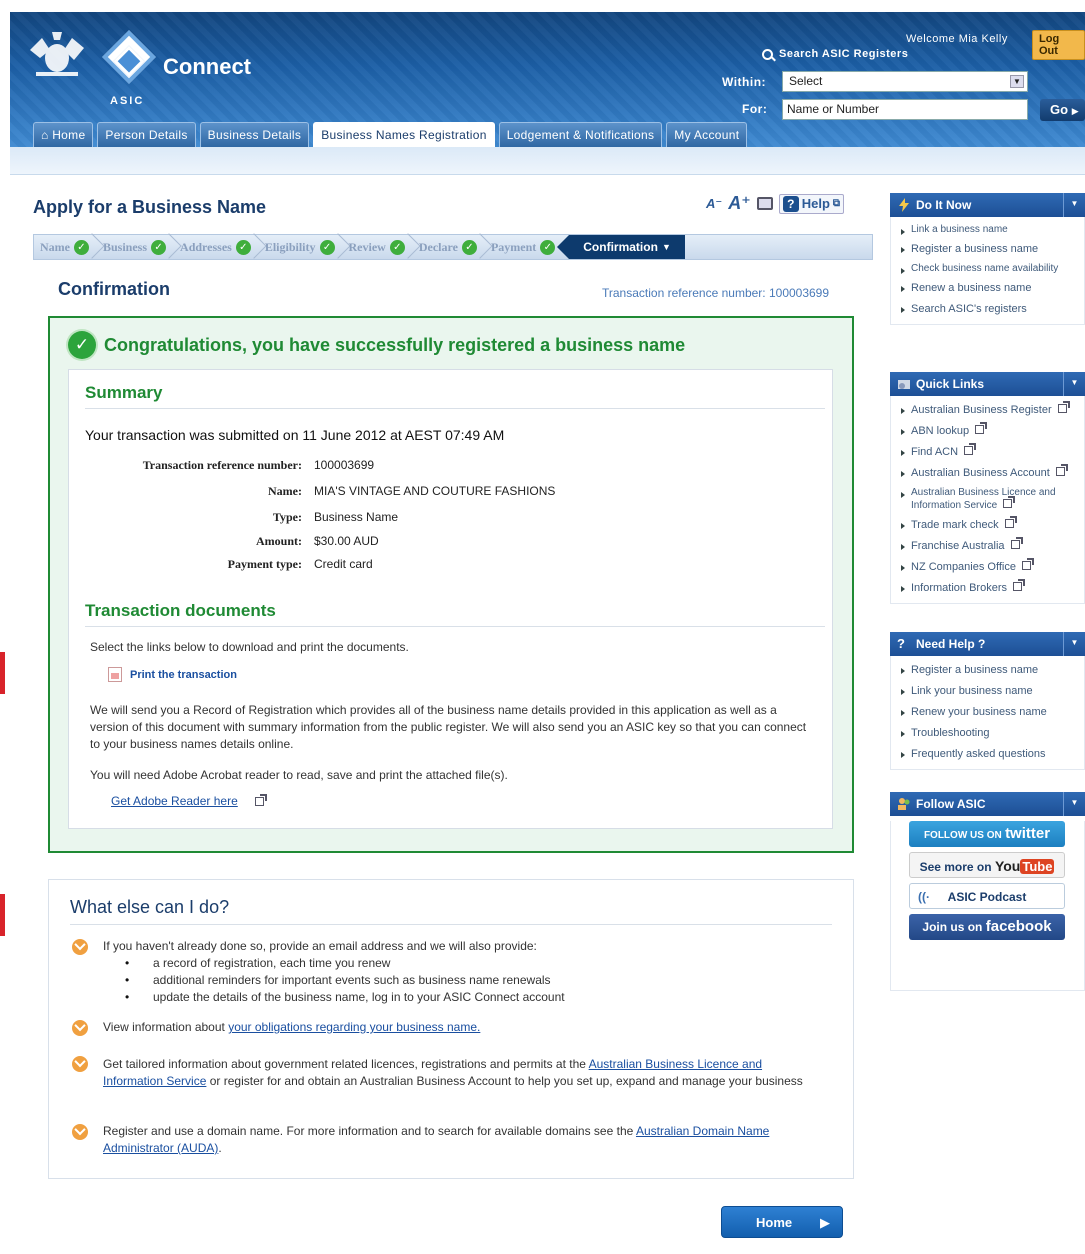  I want to click on check-icon: ✓, so click(548, 247).